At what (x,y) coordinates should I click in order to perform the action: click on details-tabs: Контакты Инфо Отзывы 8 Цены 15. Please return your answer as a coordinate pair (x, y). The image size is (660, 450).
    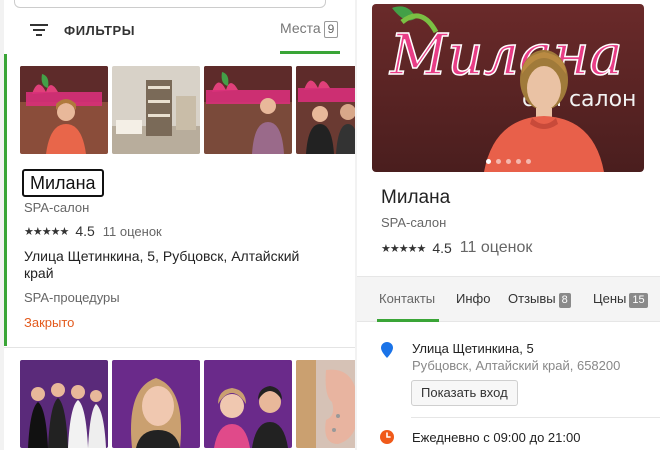
    Looking at the image, I should click on (508, 299).